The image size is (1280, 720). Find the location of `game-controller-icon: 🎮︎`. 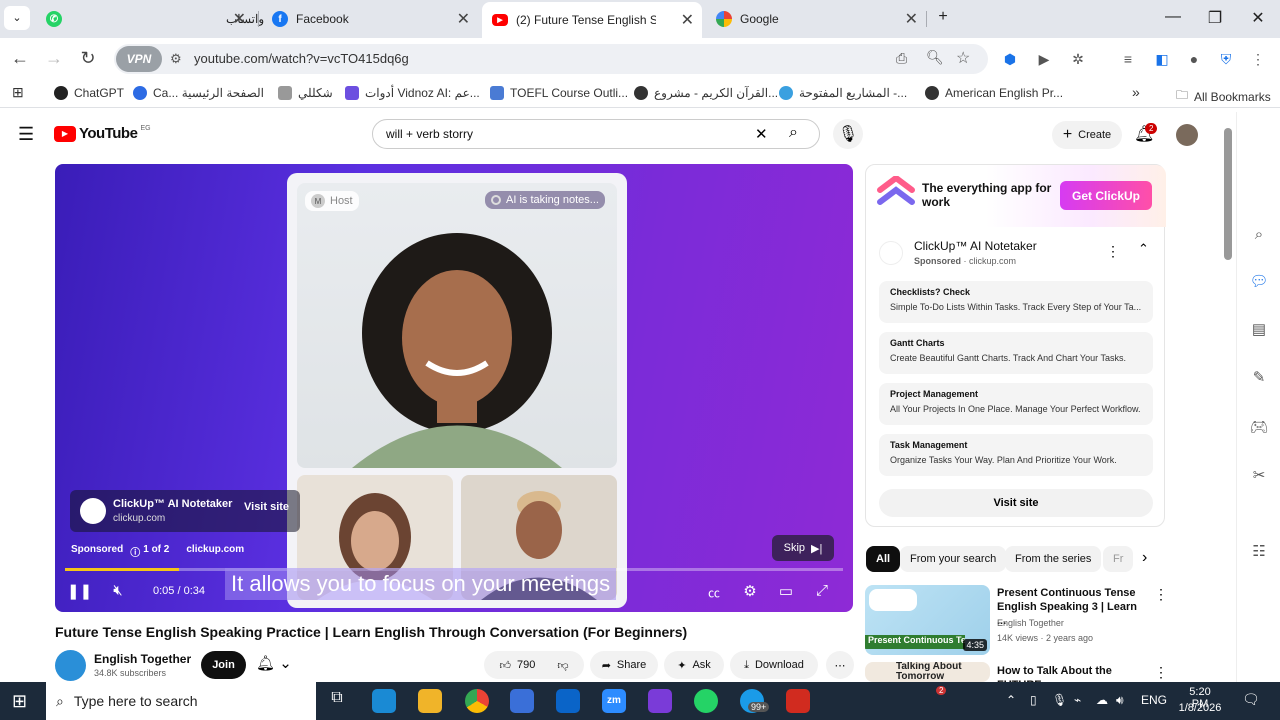

game-controller-icon: 🎮︎ is located at coordinates (1259, 428).